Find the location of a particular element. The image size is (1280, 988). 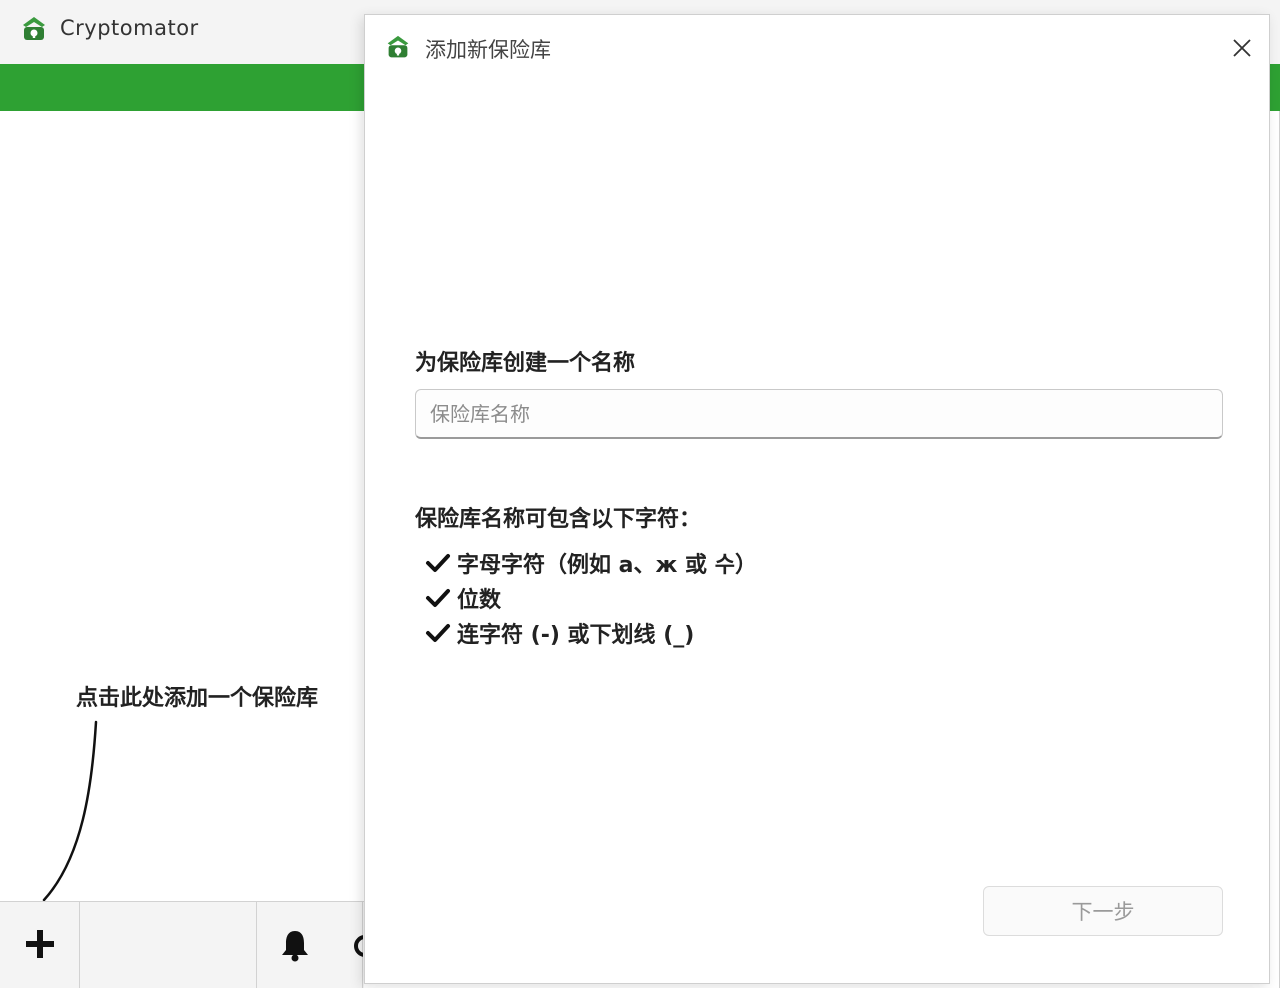

app-title: Cryptomator is located at coordinates (129, 28).